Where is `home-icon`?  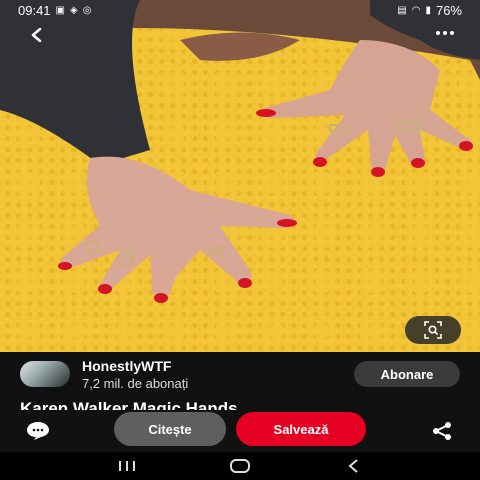 home-icon is located at coordinates (239, 466).